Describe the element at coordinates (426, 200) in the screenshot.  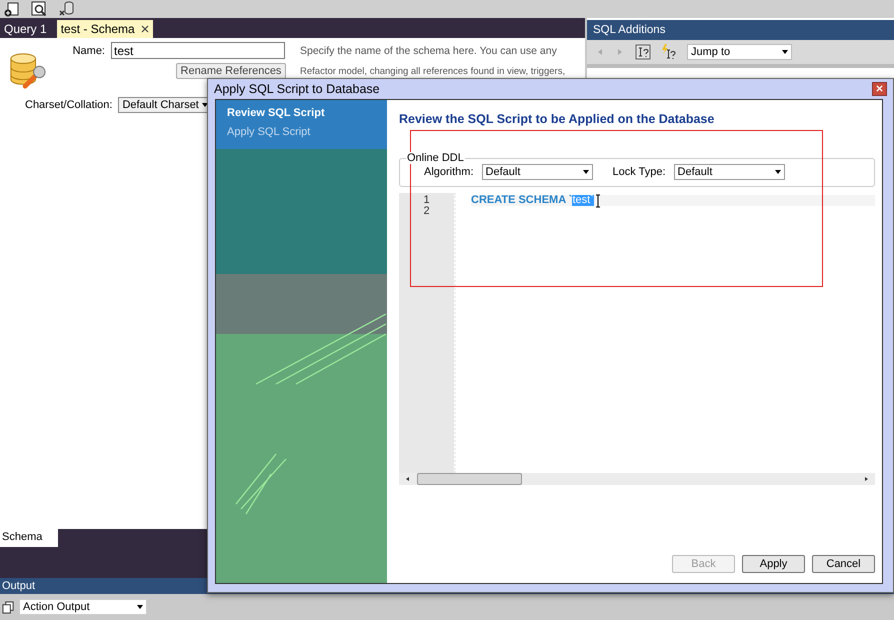
I see `line-number: 1` at that location.